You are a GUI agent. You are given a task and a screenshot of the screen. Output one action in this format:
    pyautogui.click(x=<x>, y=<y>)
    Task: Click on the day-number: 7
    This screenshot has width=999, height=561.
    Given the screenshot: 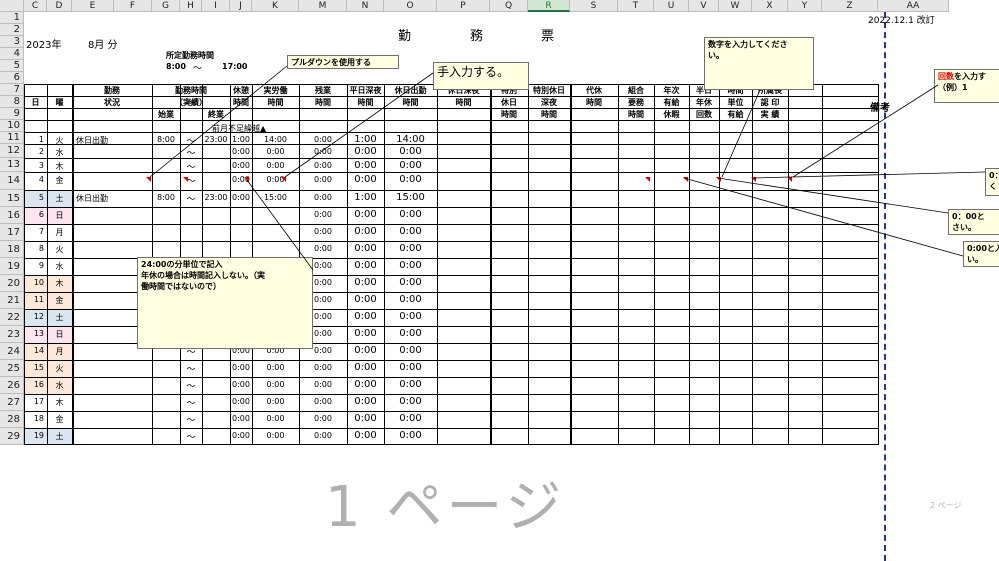 What is the action you would take?
    pyautogui.click(x=41, y=231)
    